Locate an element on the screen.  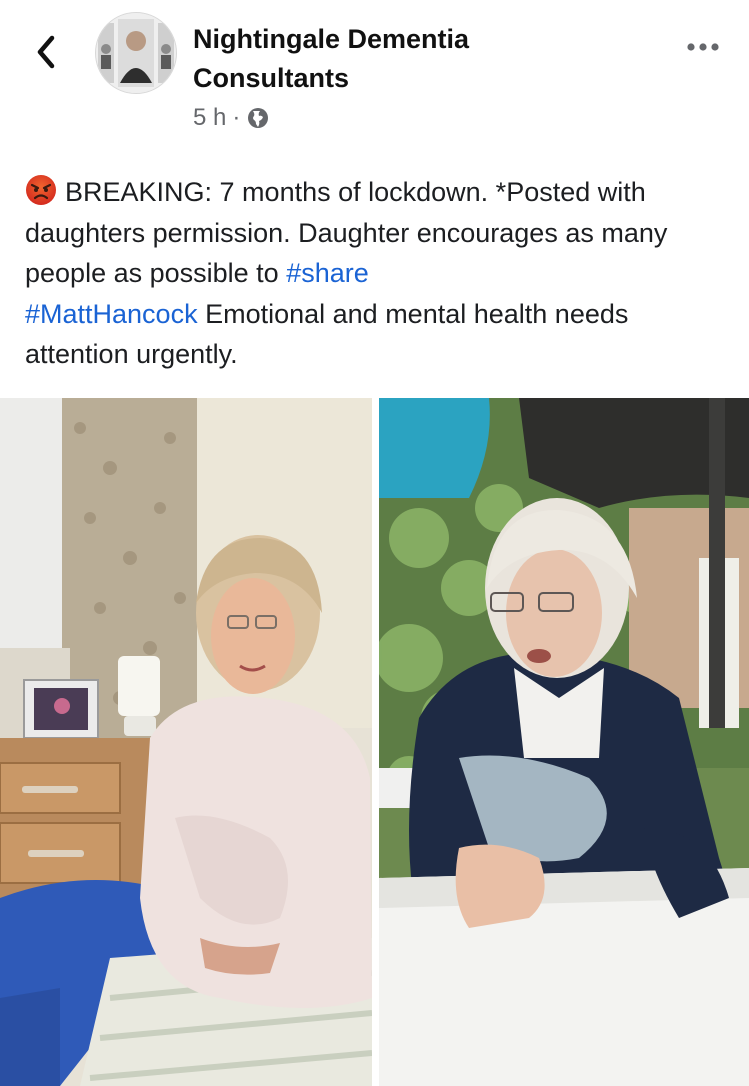
back-button is located at coordinates (48, 52).